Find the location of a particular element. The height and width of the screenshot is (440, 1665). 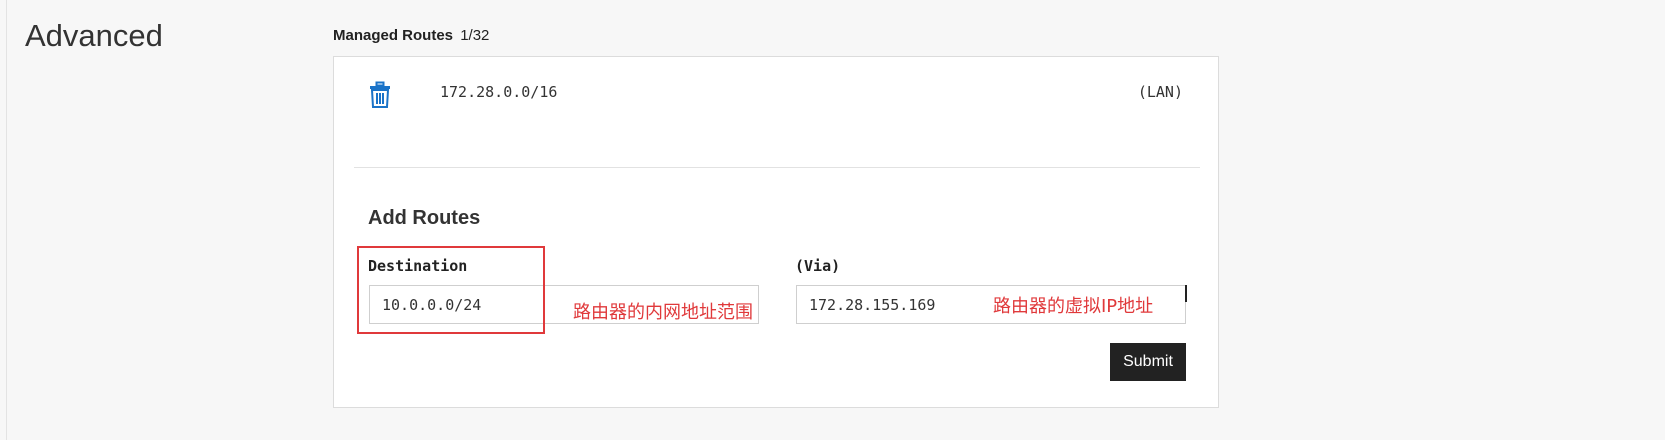

route-destination: 172.28.0.0/16 is located at coordinates (499, 92).